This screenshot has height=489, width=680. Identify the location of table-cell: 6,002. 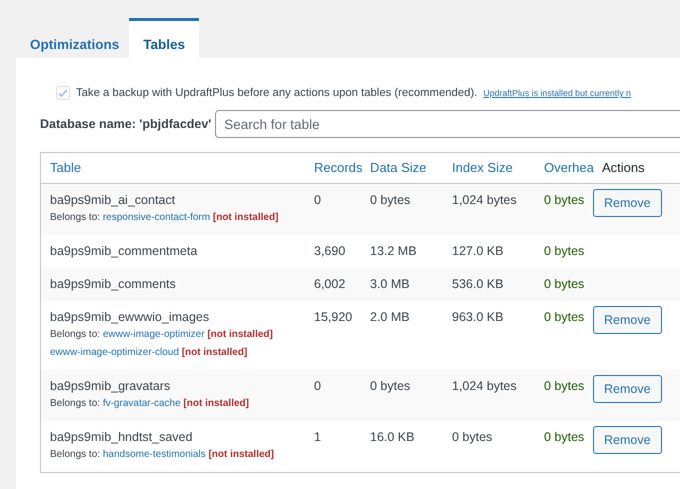
(330, 284).